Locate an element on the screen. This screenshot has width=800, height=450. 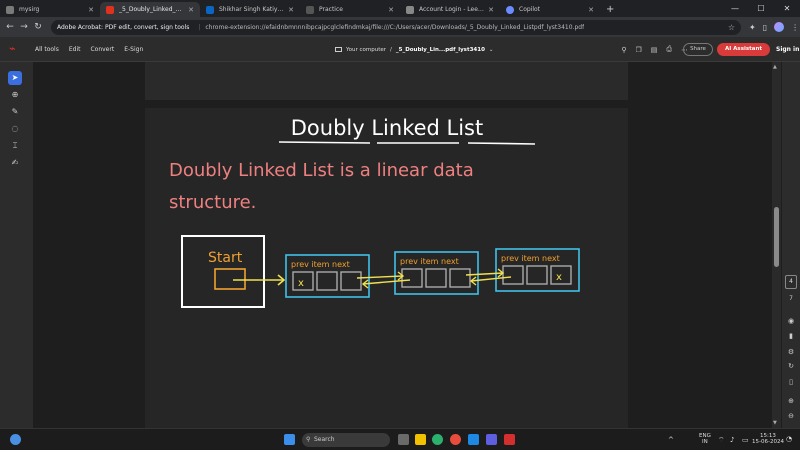
practice-favicon-icon is located at coordinates (310, 9).